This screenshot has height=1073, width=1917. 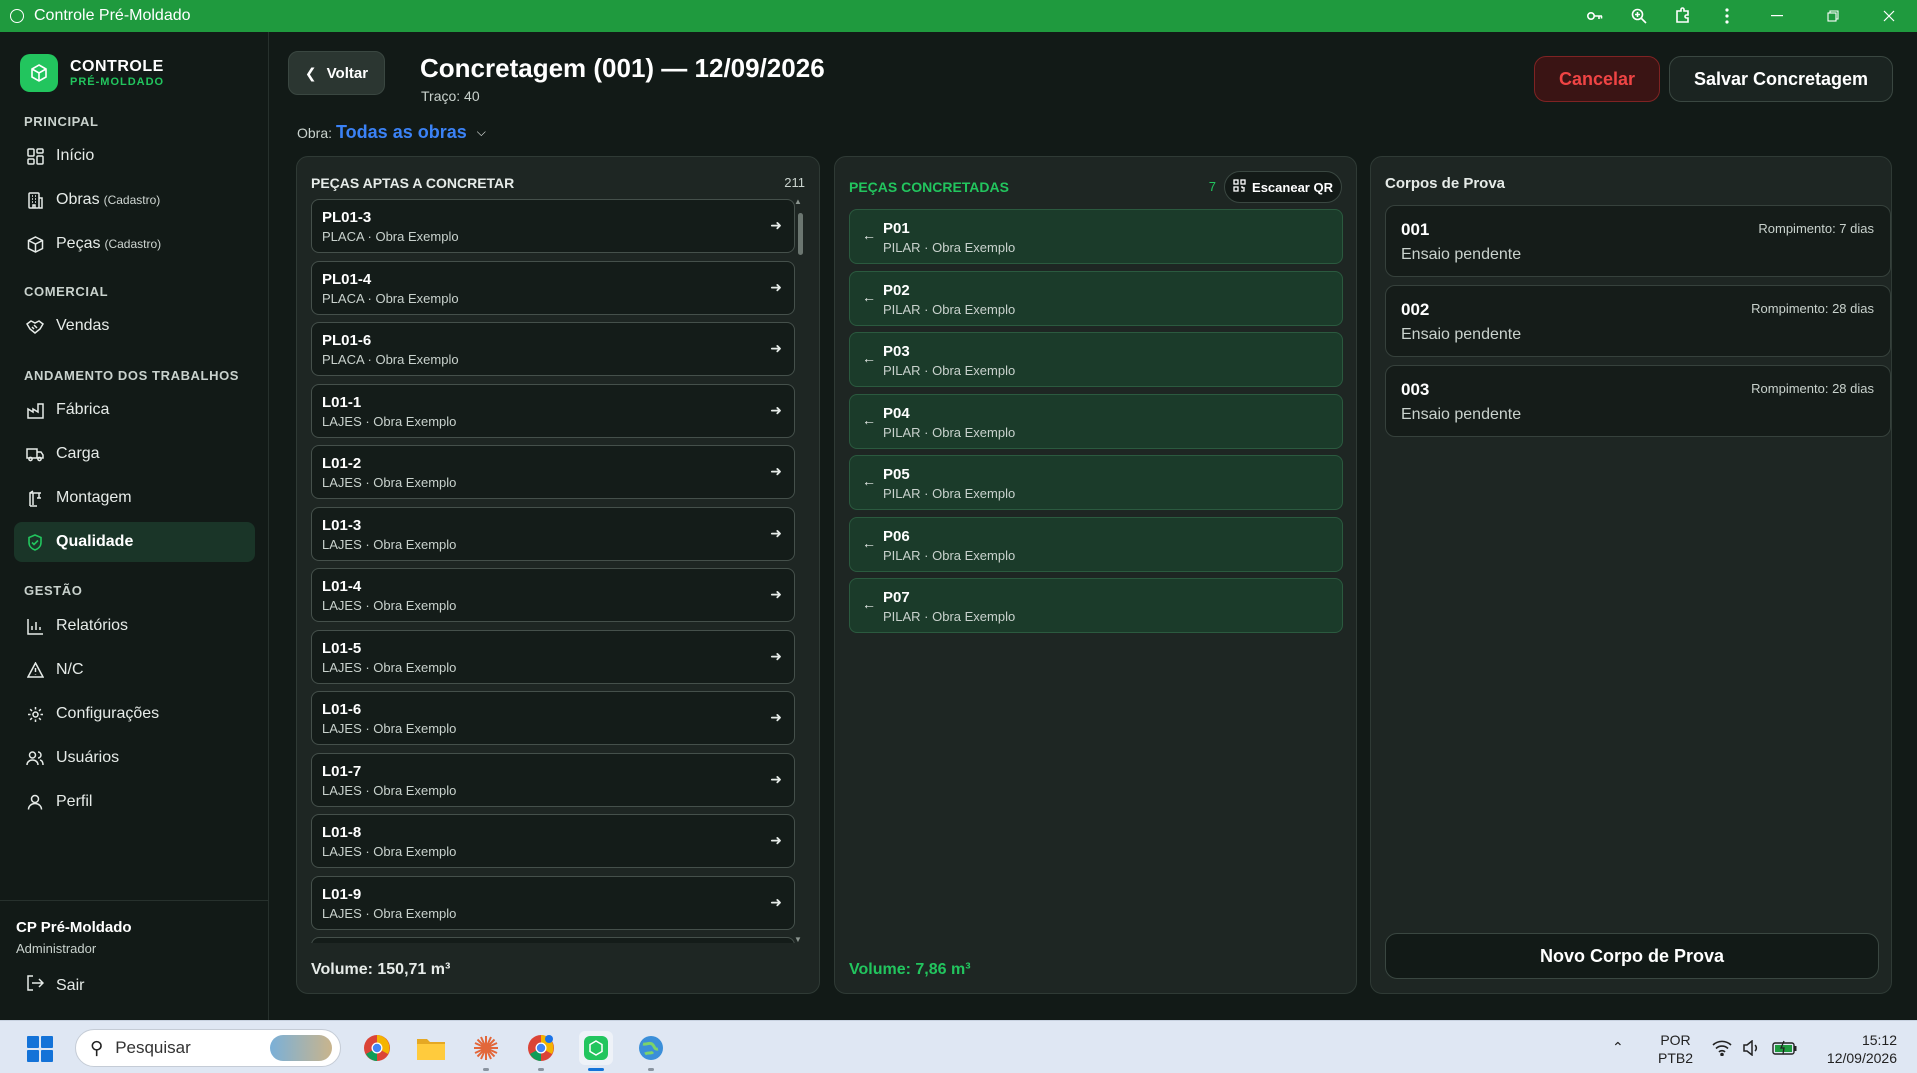 I want to click on apta-list-item: L01-9 LAJES · Obra Exemplo ➜, so click(x=553, y=902).